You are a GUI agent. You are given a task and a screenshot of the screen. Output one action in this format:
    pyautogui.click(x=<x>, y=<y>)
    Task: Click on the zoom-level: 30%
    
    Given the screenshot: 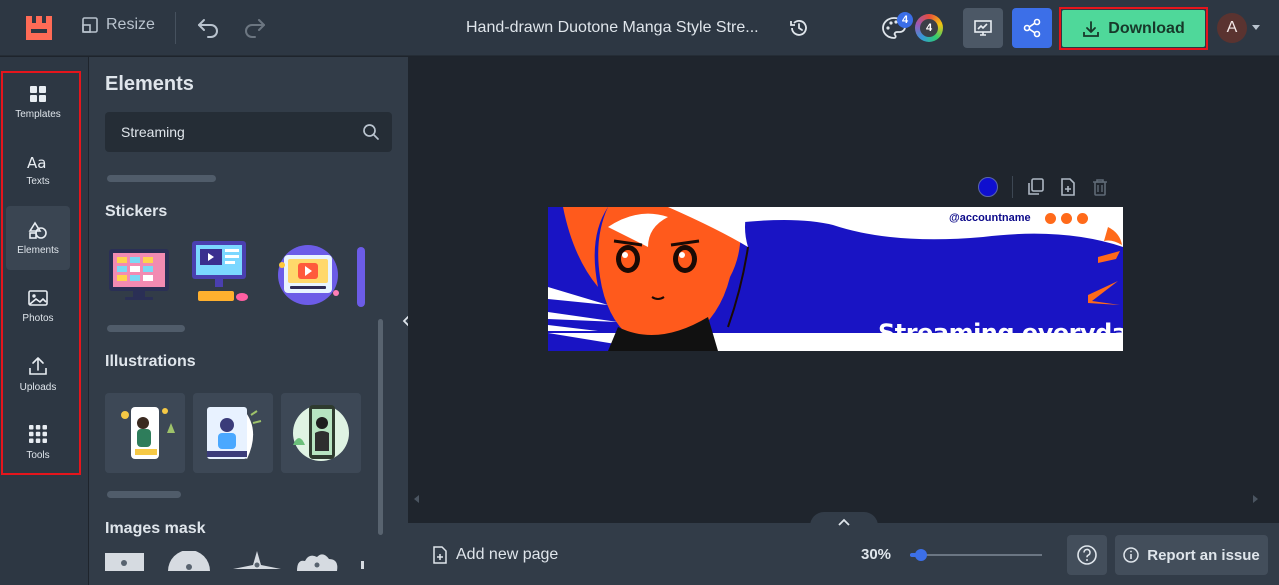 What is the action you would take?
    pyautogui.click(x=876, y=554)
    